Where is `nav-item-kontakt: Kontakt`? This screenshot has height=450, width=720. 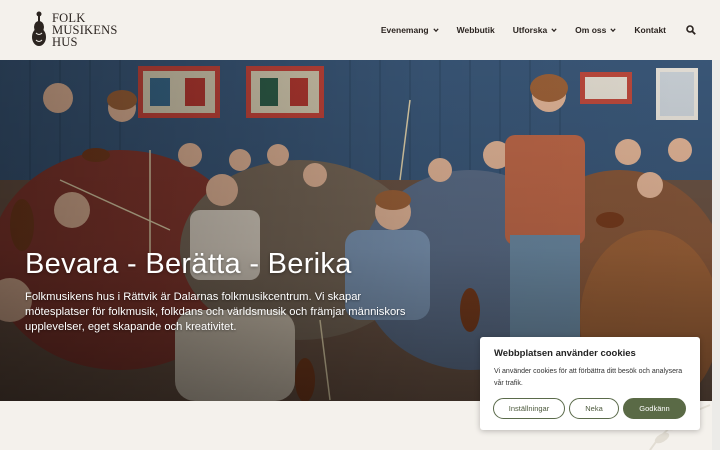 nav-item-kontakt: Kontakt is located at coordinates (650, 30).